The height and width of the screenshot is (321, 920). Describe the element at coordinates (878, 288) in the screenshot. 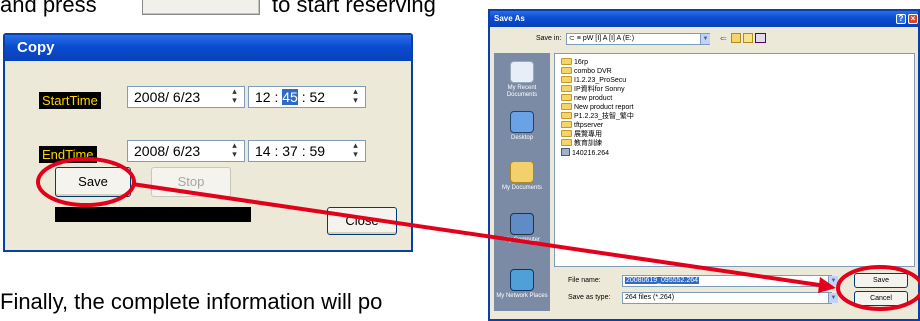

I see `save-as-button-highlight-circle` at that location.